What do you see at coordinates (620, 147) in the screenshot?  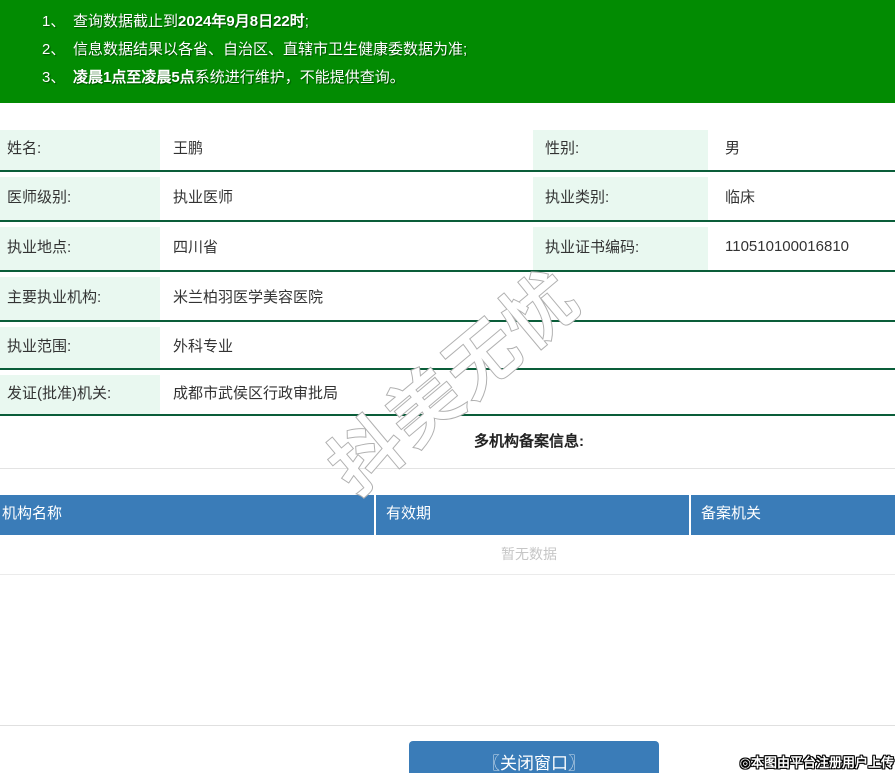 I see `field-label-gender: 性别:` at bounding box center [620, 147].